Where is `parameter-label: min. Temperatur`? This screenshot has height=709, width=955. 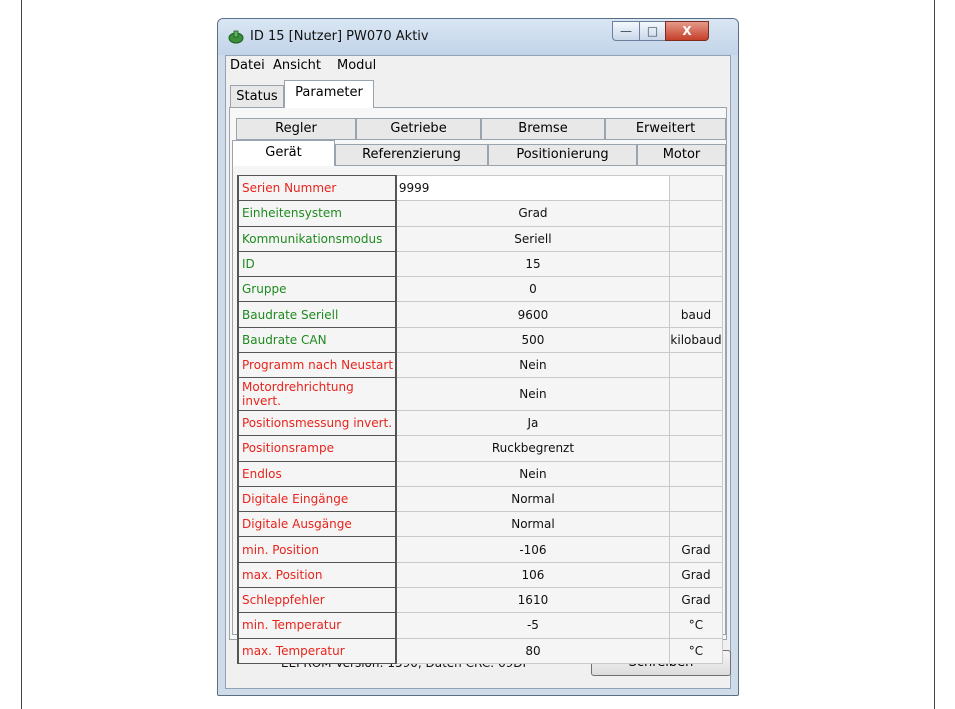 parameter-label: min. Temperatur is located at coordinates (317, 625).